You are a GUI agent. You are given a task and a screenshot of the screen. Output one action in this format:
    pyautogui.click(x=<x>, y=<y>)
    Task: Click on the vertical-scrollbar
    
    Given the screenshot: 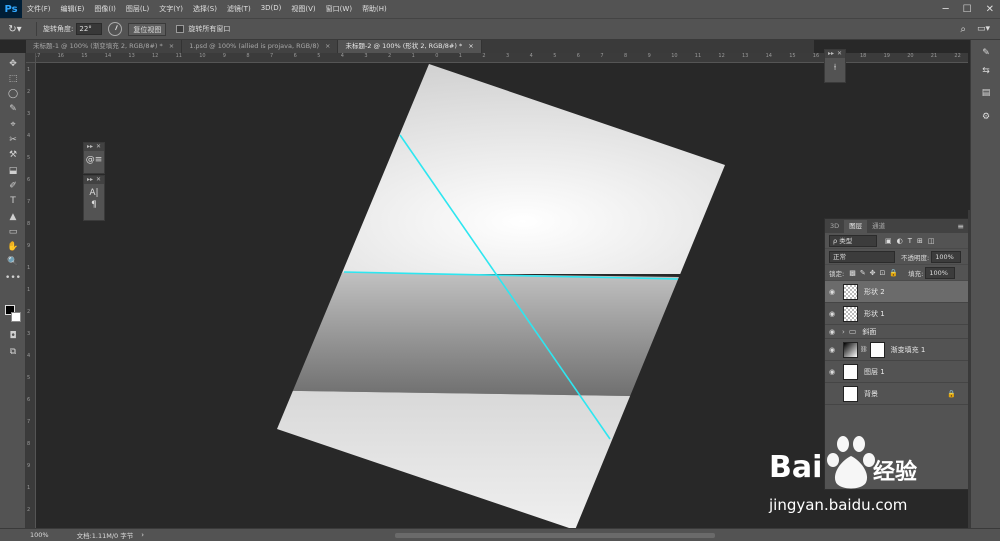 What is the action you would take?
    pyautogui.click(x=969, y=369)
    